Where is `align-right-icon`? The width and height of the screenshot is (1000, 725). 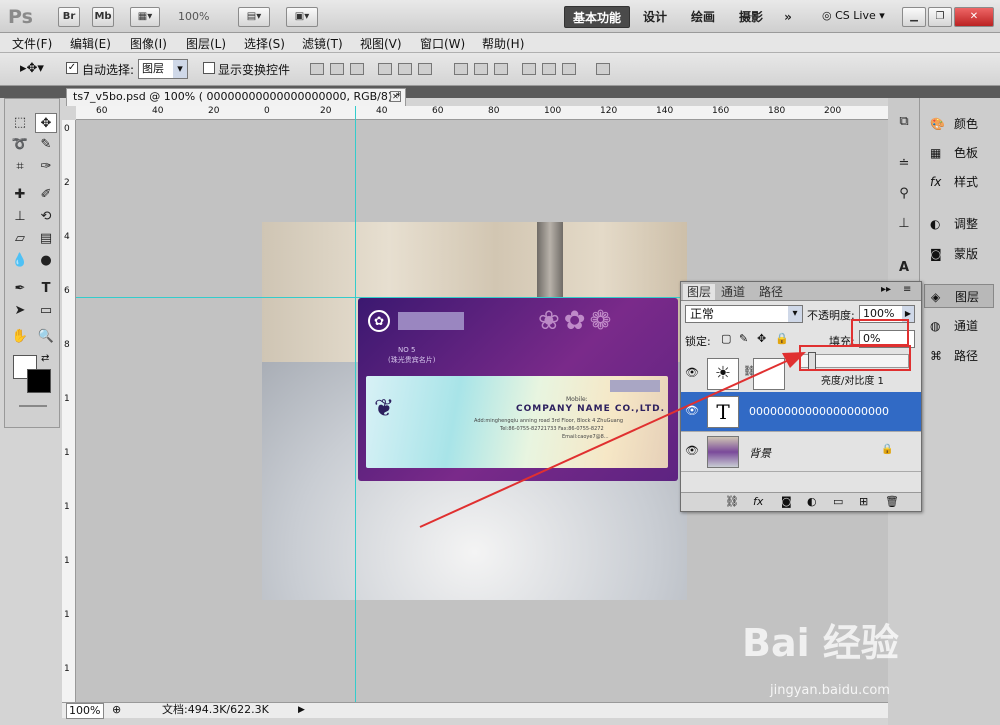
align-right-icon is located at coordinates (425, 69).